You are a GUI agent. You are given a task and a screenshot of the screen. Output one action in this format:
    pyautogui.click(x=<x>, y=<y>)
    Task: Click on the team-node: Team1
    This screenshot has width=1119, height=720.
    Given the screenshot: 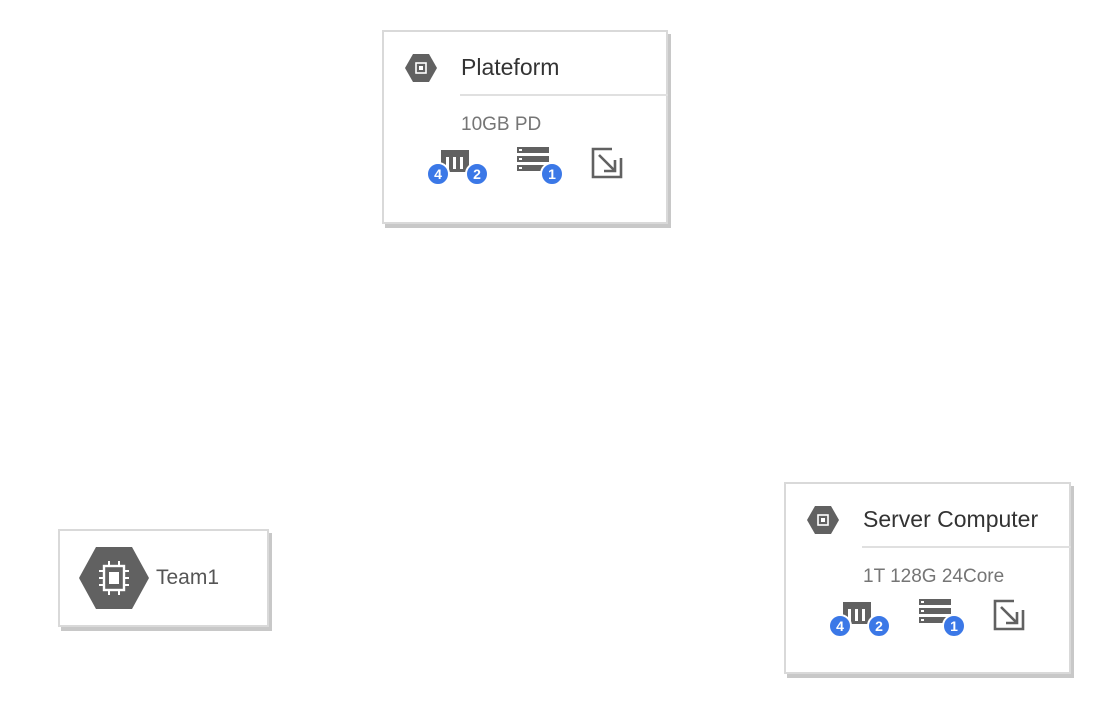 What is the action you would take?
    pyautogui.click(x=163, y=578)
    